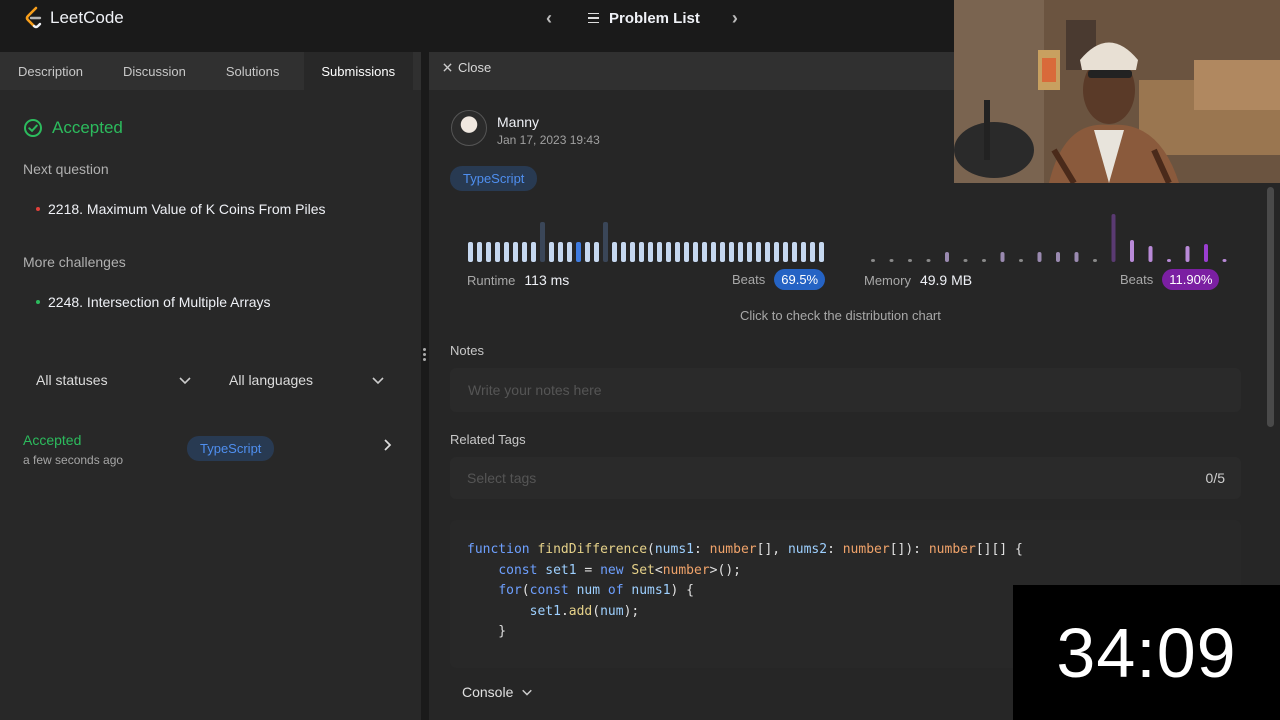 This screenshot has height=720, width=1280. I want to click on submission-language-badge: TypeScript, so click(231, 448).